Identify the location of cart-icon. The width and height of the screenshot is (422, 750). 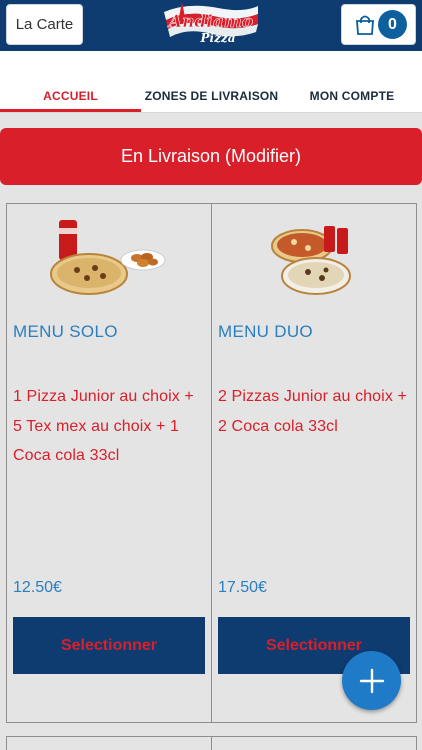
(365, 25).